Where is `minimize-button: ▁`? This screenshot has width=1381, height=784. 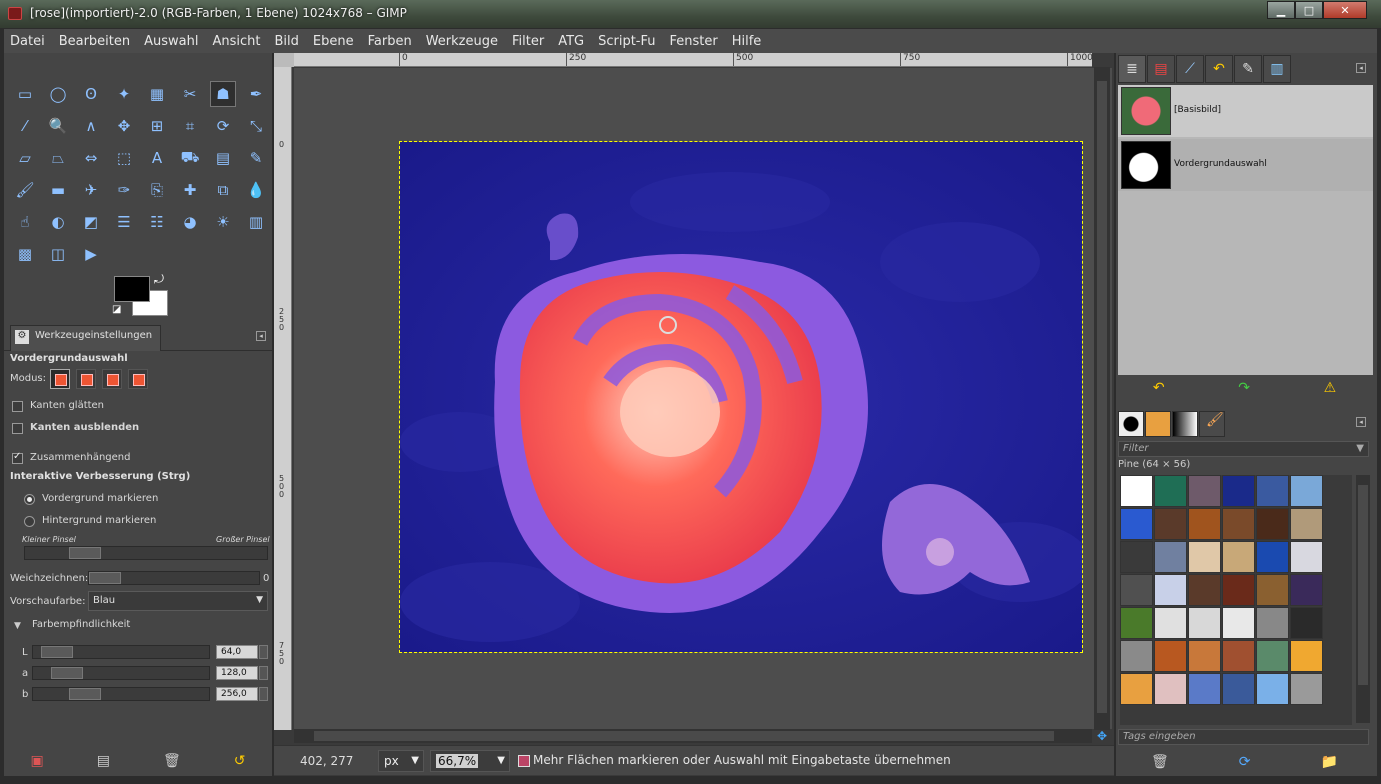 minimize-button: ▁ is located at coordinates (1281, 10).